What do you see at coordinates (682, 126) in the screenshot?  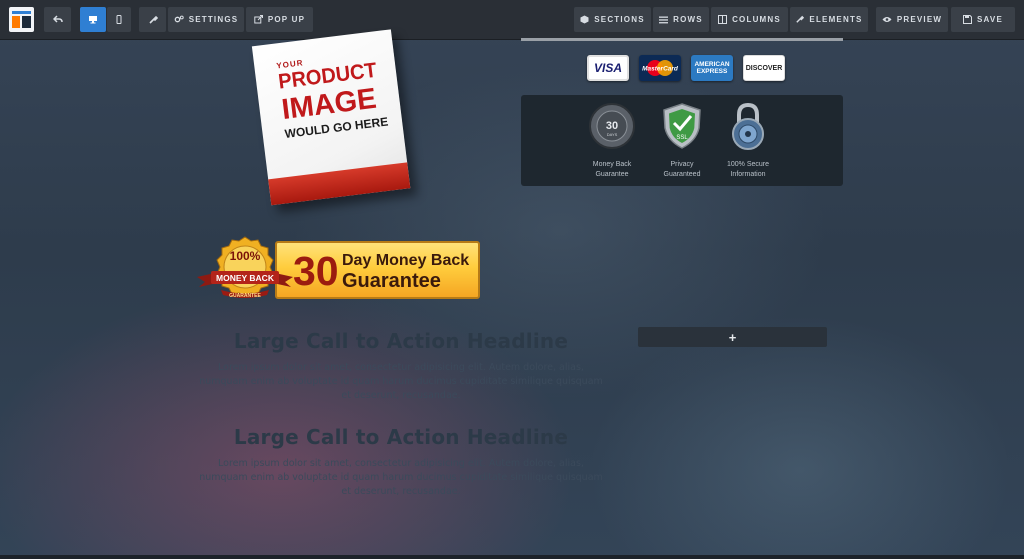 I see `ssl-shield-icon: SSL` at bounding box center [682, 126].